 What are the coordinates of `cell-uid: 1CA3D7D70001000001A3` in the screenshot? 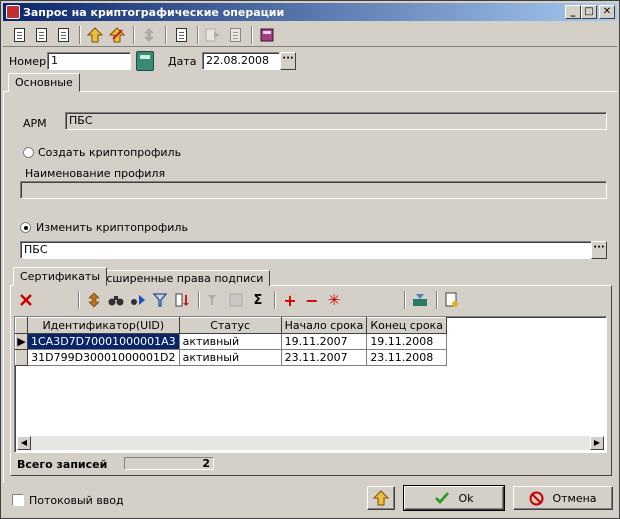 It's located at (103, 341).